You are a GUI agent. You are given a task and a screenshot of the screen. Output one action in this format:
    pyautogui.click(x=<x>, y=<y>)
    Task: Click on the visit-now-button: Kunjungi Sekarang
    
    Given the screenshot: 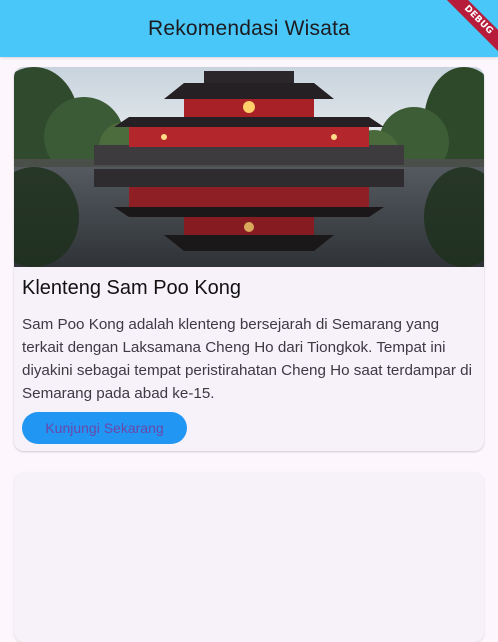 What is the action you would take?
    pyautogui.click(x=104, y=428)
    